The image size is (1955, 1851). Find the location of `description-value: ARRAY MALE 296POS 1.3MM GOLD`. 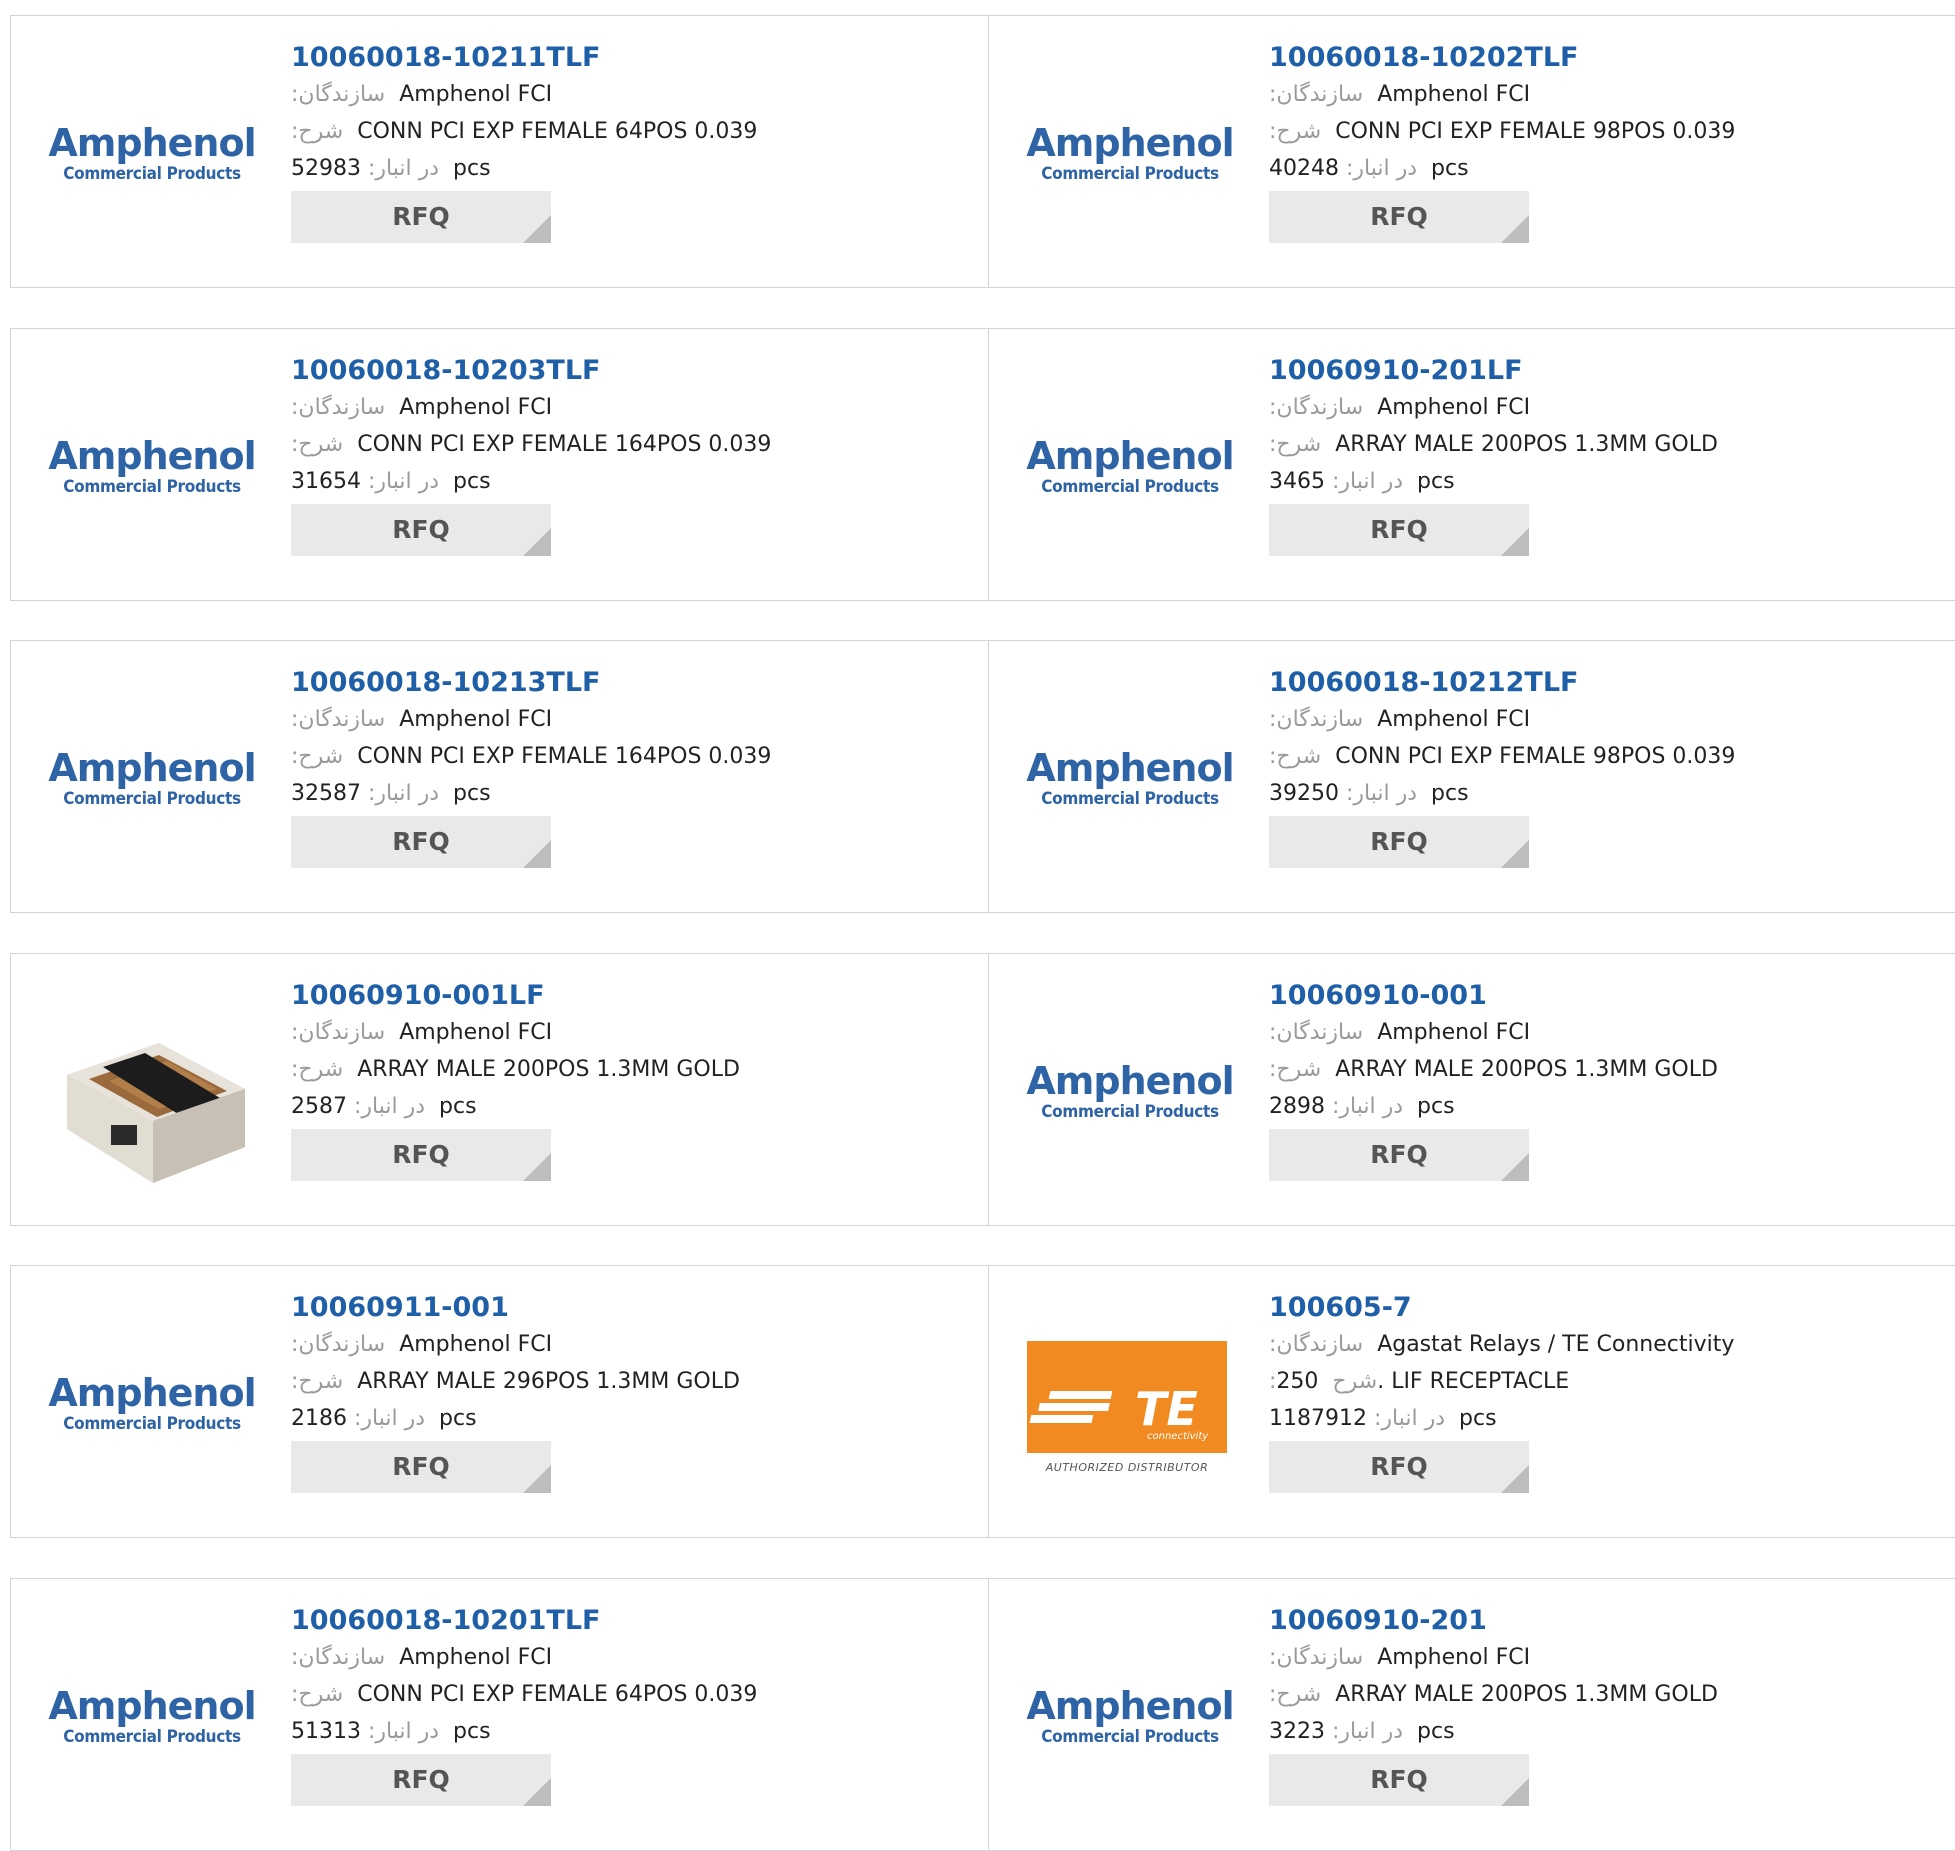

description-value: ARRAY MALE 296POS 1.3MM GOLD is located at coordinates (548, 1381).